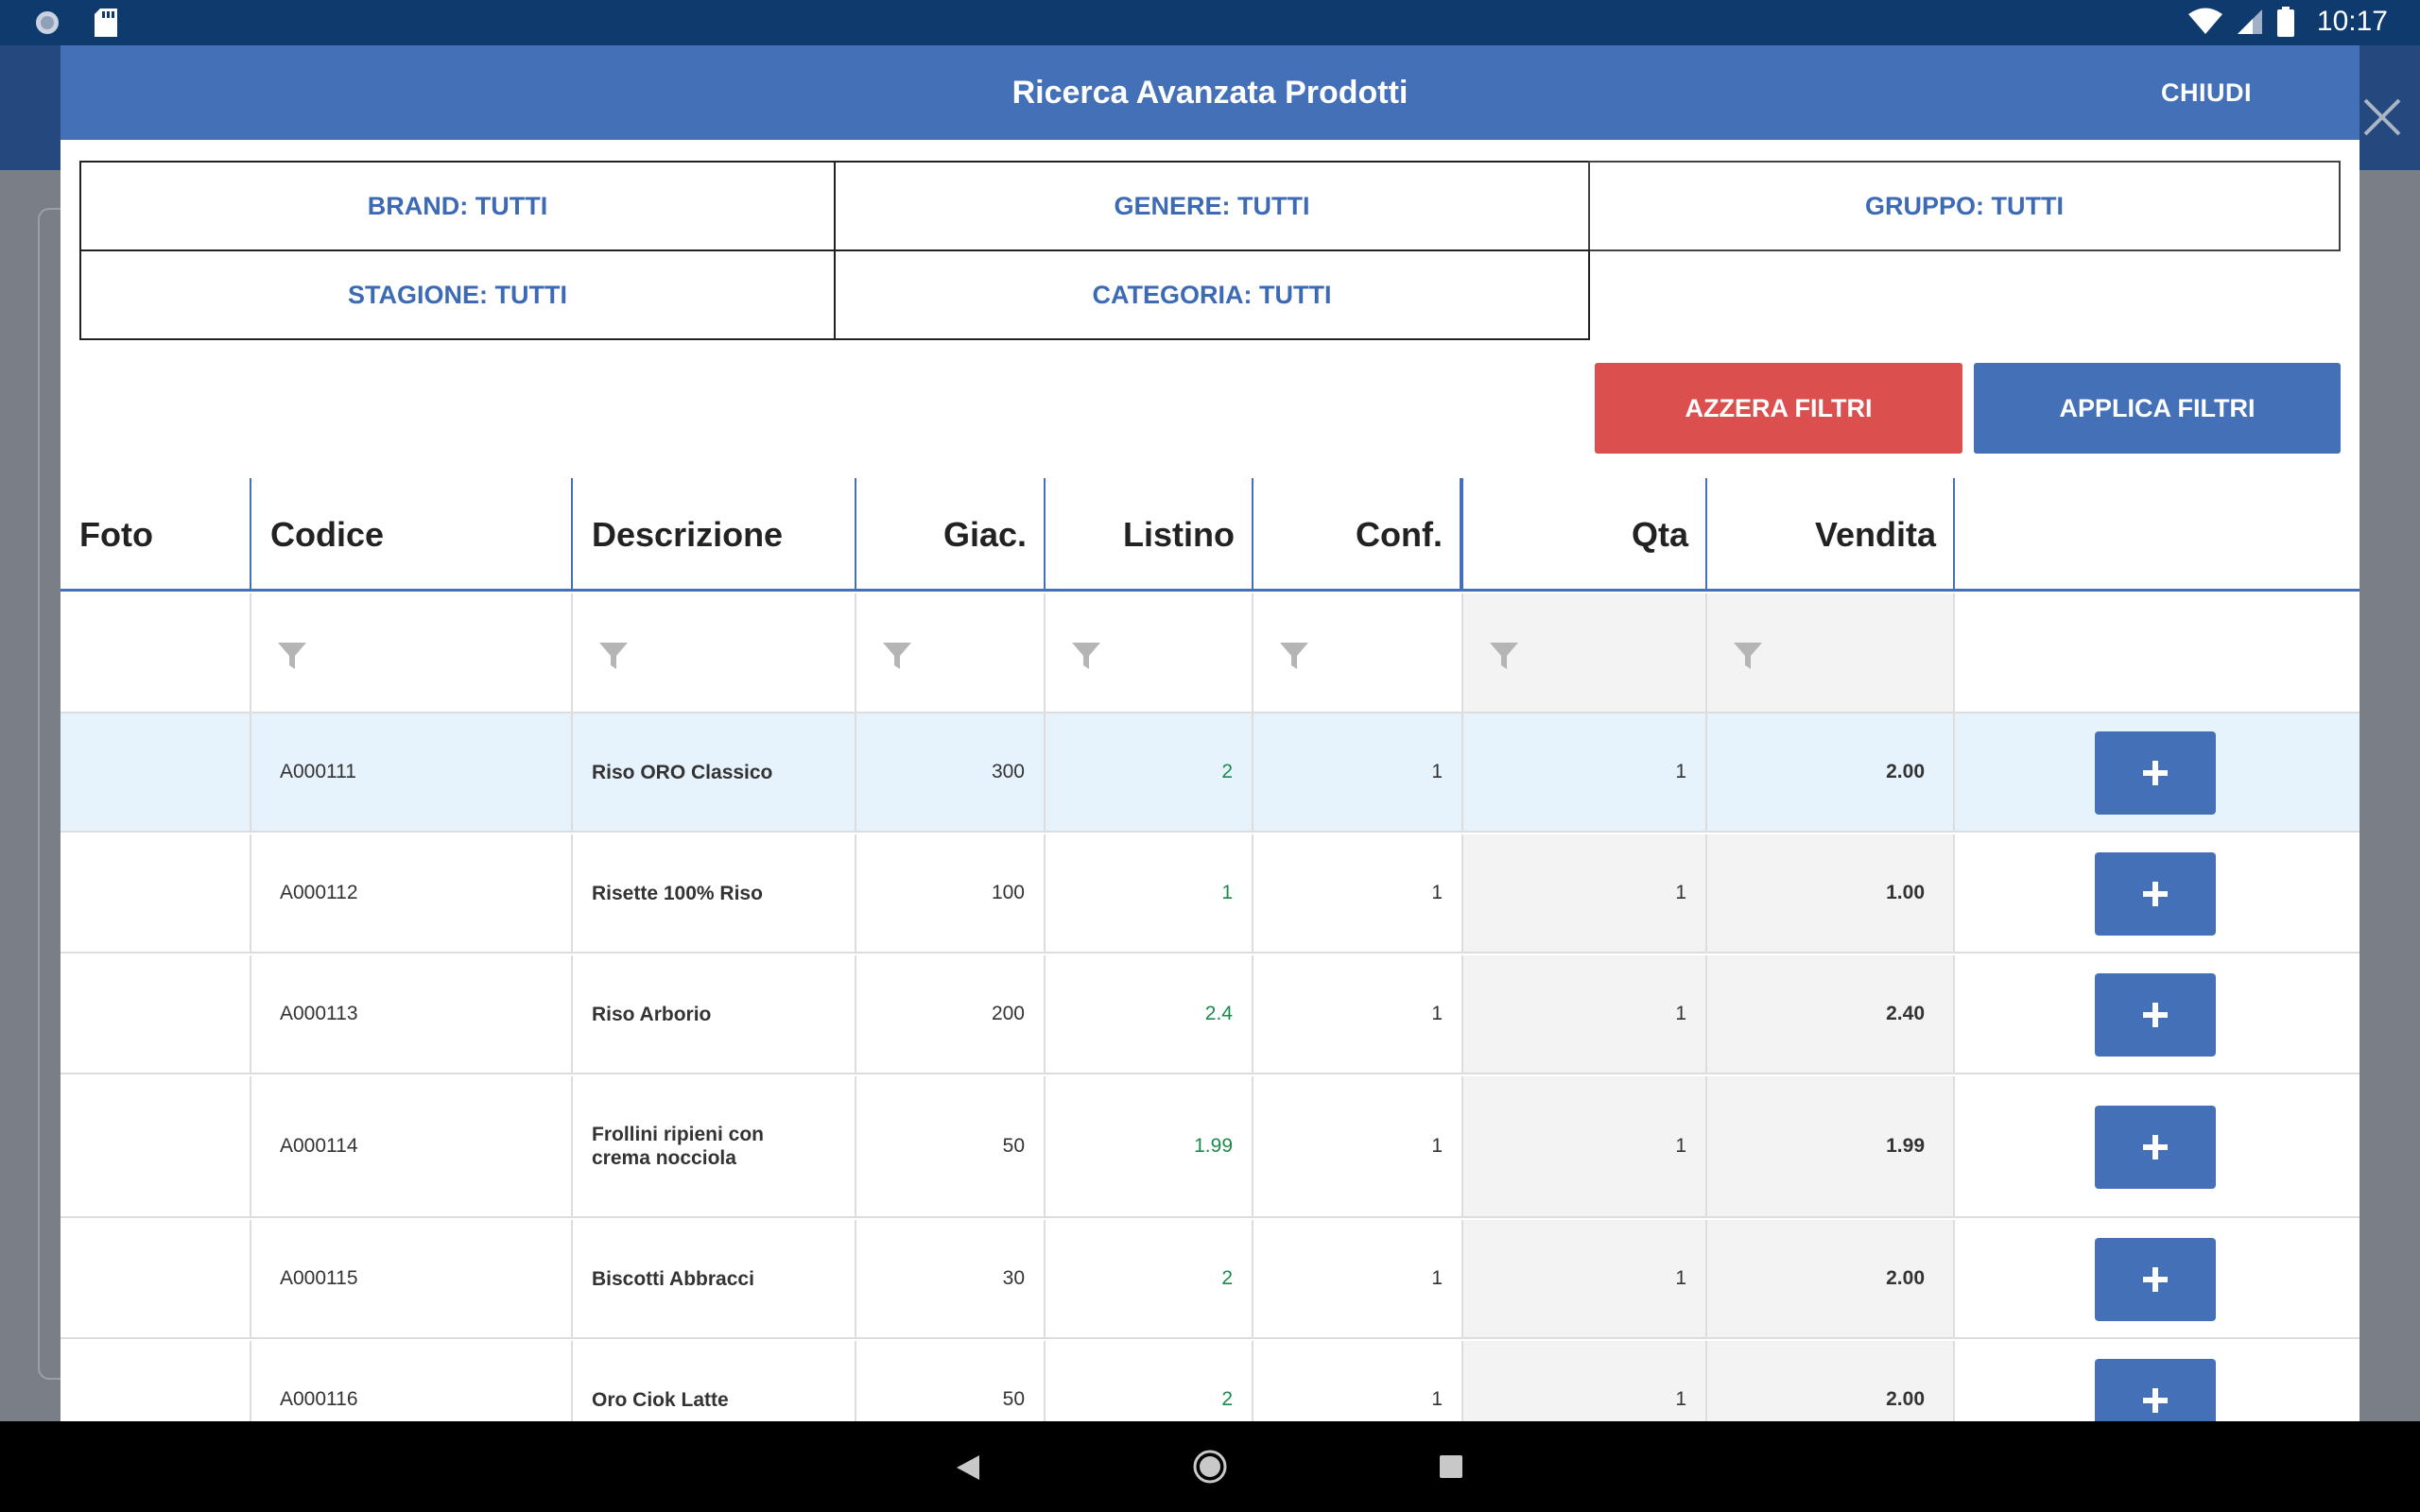  Describe the element at coordinates (1358, 652) in the screenshot. I see `filter-cell-confezione` at that location.